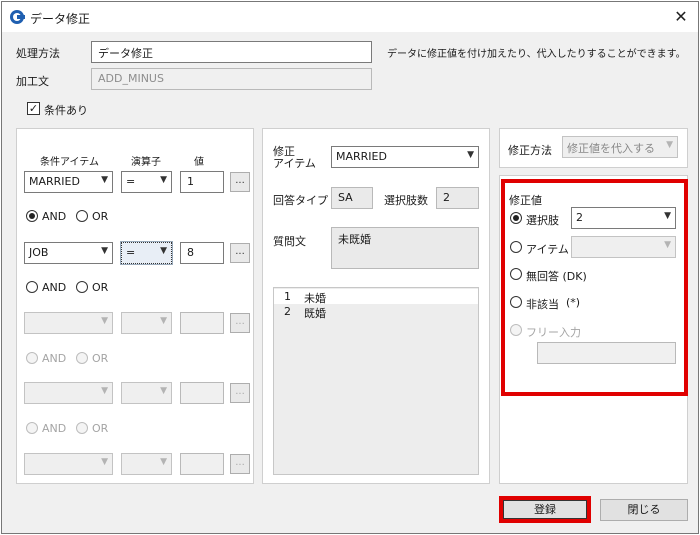  What do you see at coordinates (516, 218) in the screenshot?
I see `option-choice-radio` at bounding box center [516, 218].